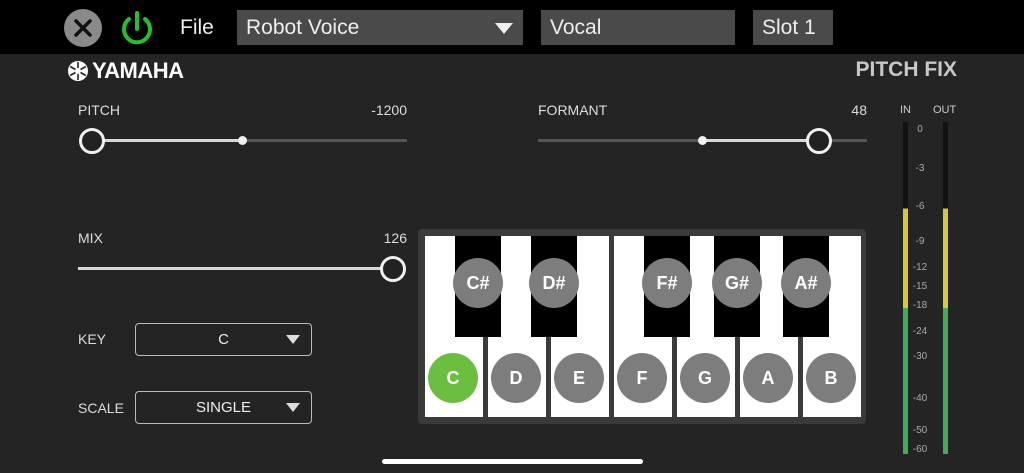 Image resolution: width=1024 pixels, height=473 pixels. Describe the element at coordinates (99, 110) in the screenshot. I see `pitch-label: PITCH` at that location.